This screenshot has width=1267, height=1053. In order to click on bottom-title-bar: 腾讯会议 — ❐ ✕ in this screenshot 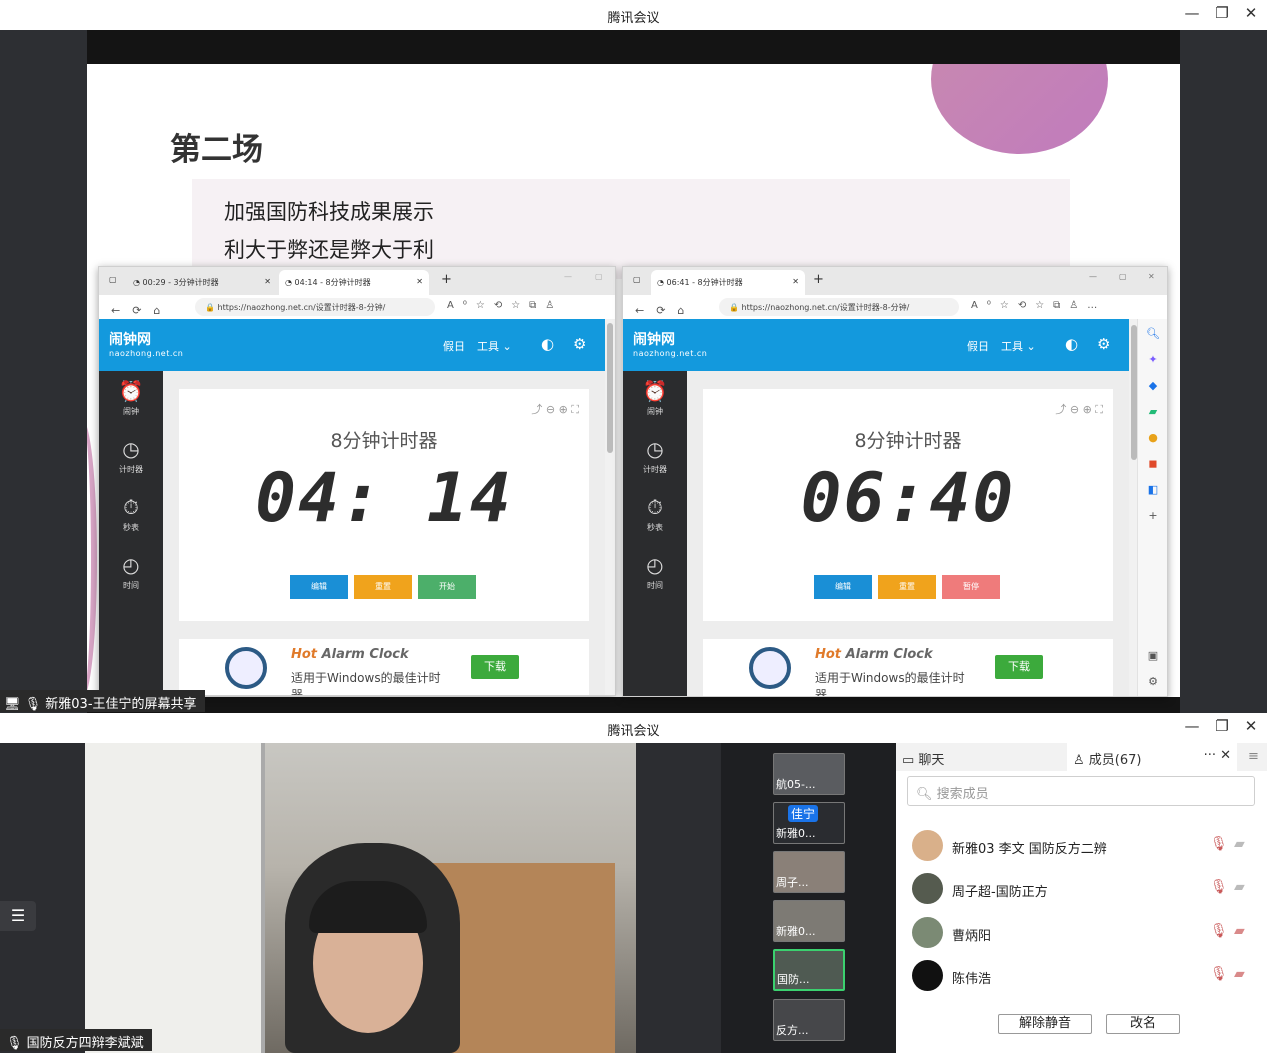, I will do `click(633, 728)`.